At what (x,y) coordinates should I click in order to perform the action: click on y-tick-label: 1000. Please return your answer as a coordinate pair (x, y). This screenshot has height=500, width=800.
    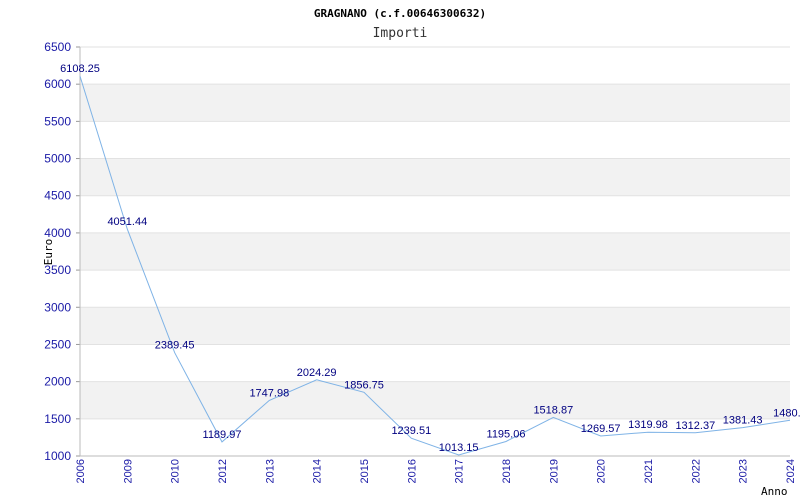
    Looking at the image, I should click on (57, 456).